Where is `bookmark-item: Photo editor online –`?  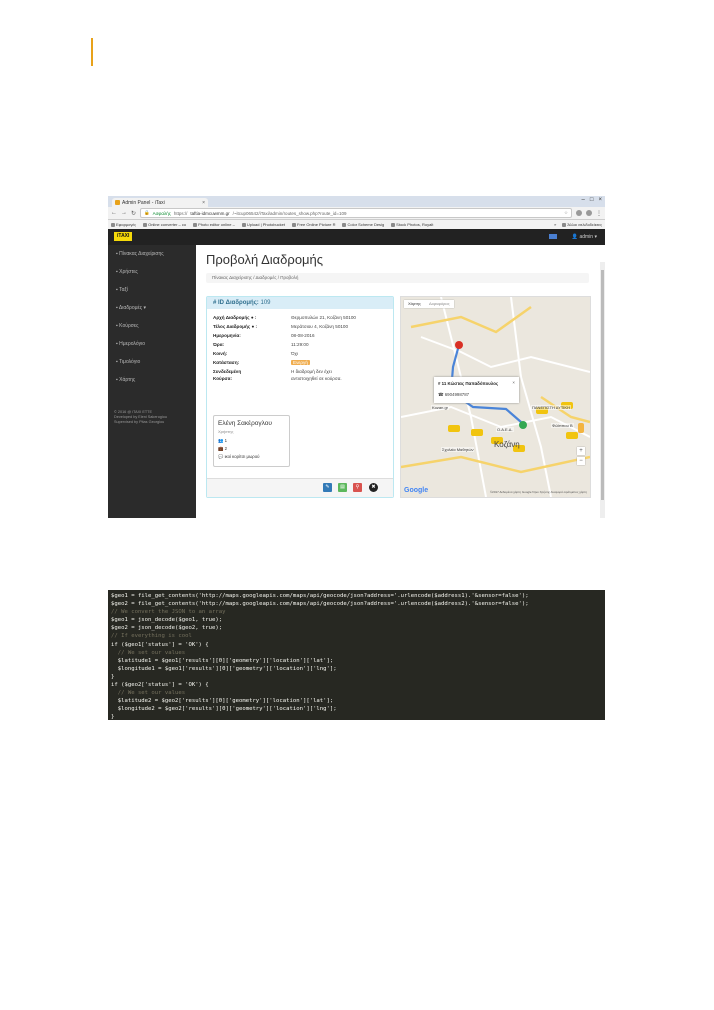 bookmark-item: Photo editor online – is located at coordinates (214, 224).